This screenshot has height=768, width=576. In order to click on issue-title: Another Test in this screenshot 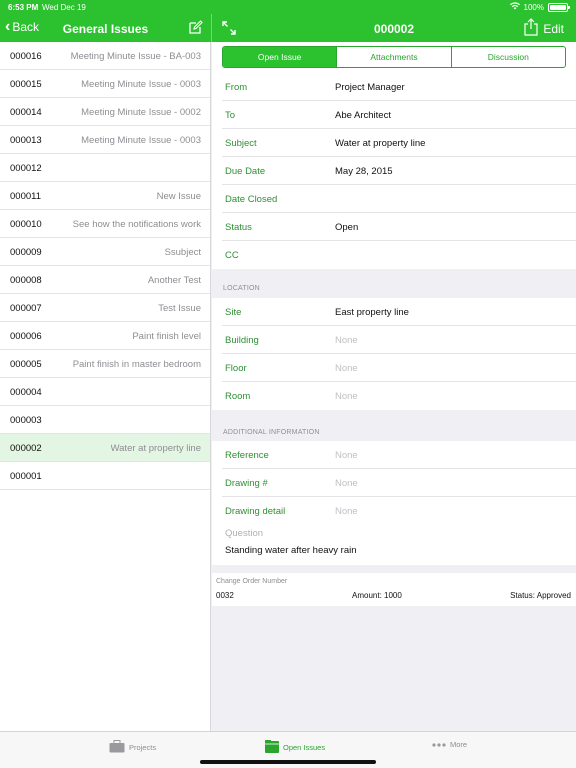, I will do `click(174, 280)`.